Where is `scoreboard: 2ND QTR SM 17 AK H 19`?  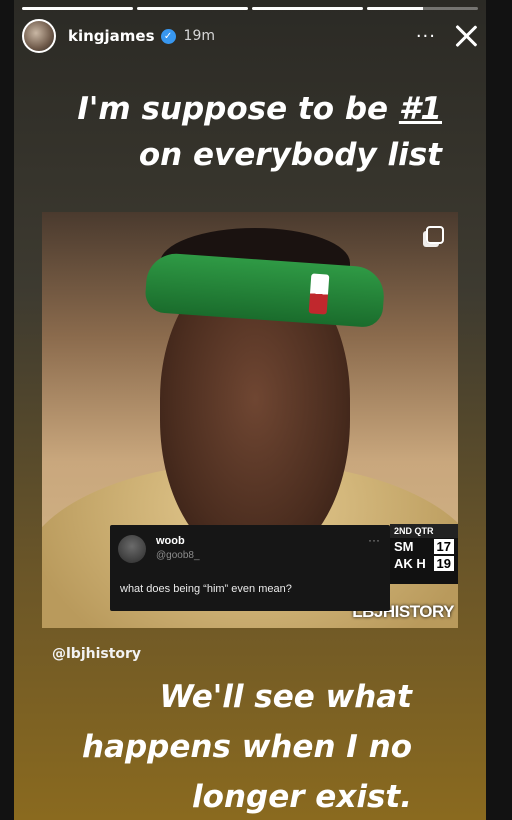
scoreboard: 2ND QTR SM 17 AK H 19 is located at coordinates (424, 554).